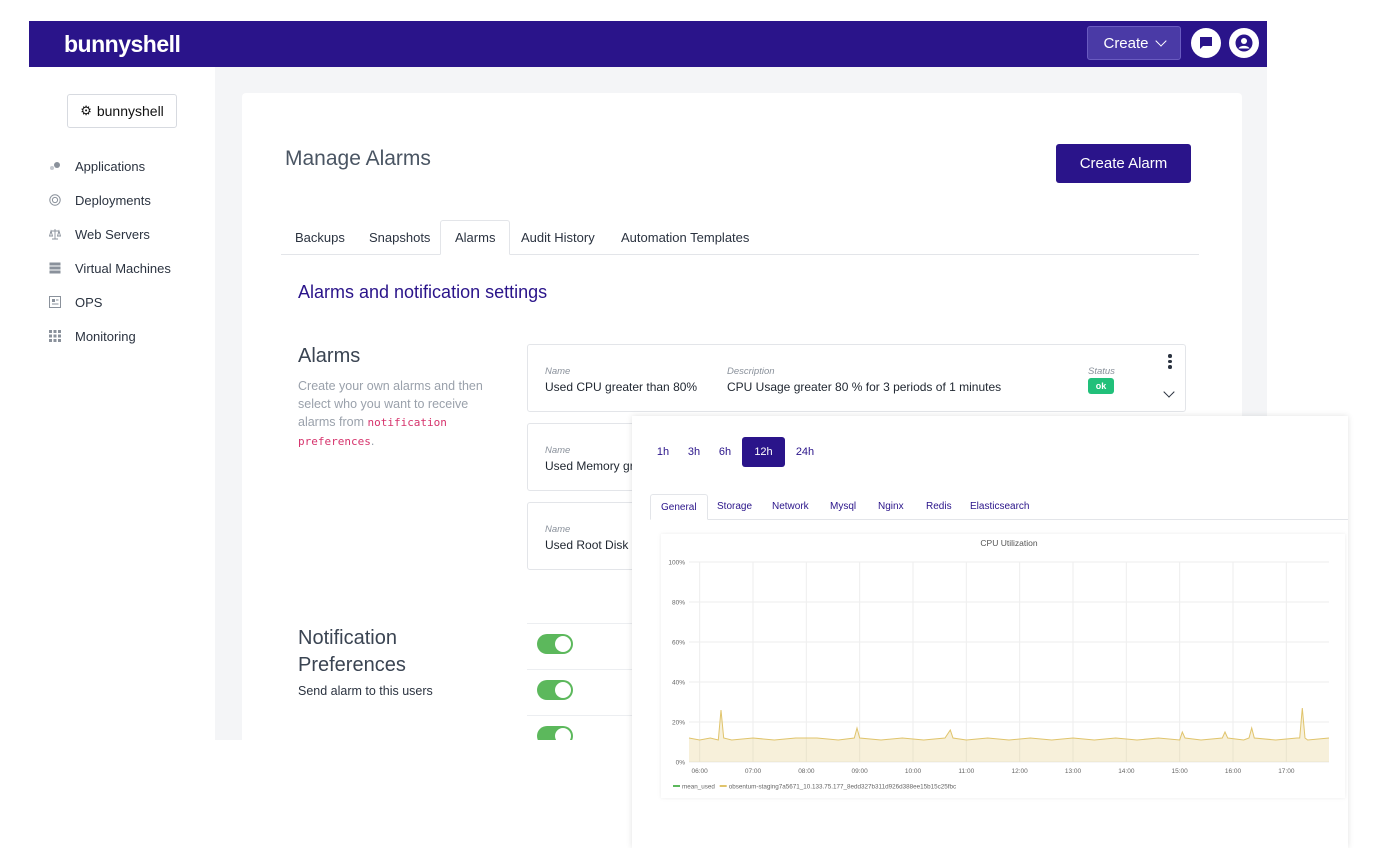 The image size is (1376, 848). Describe the element at coordinates (320, 237) in the screenshot. I see `tab-backups: Backups` at that location.